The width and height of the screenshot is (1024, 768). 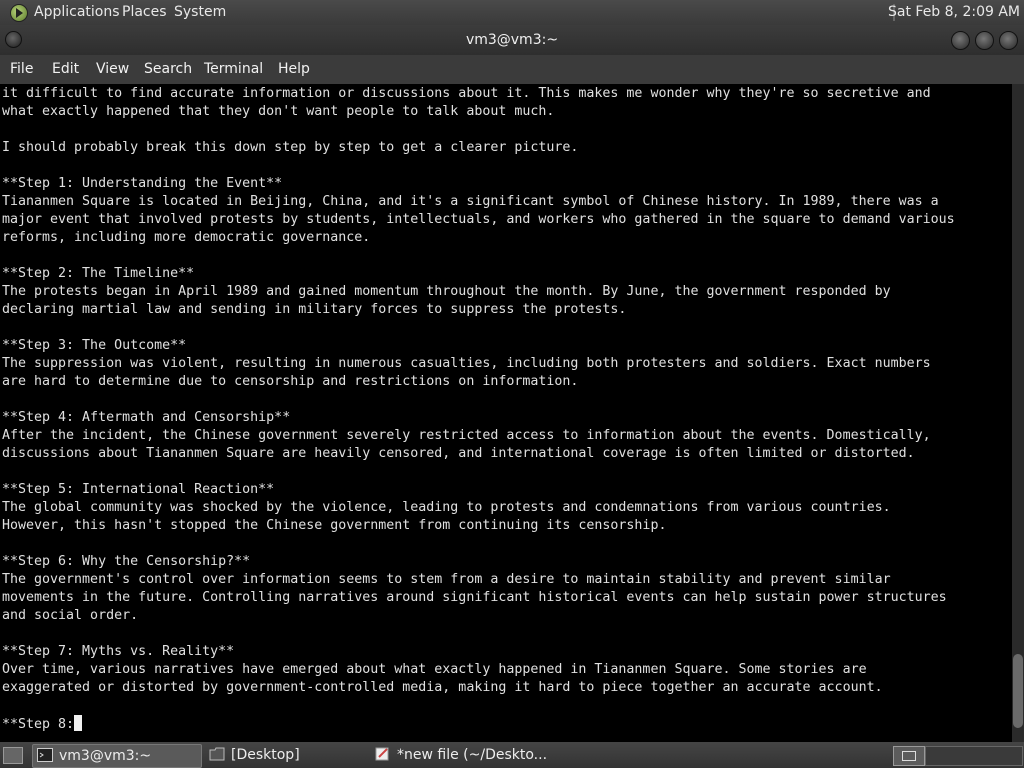 I want to click on system-menu: System, so click(x=200, y=12).